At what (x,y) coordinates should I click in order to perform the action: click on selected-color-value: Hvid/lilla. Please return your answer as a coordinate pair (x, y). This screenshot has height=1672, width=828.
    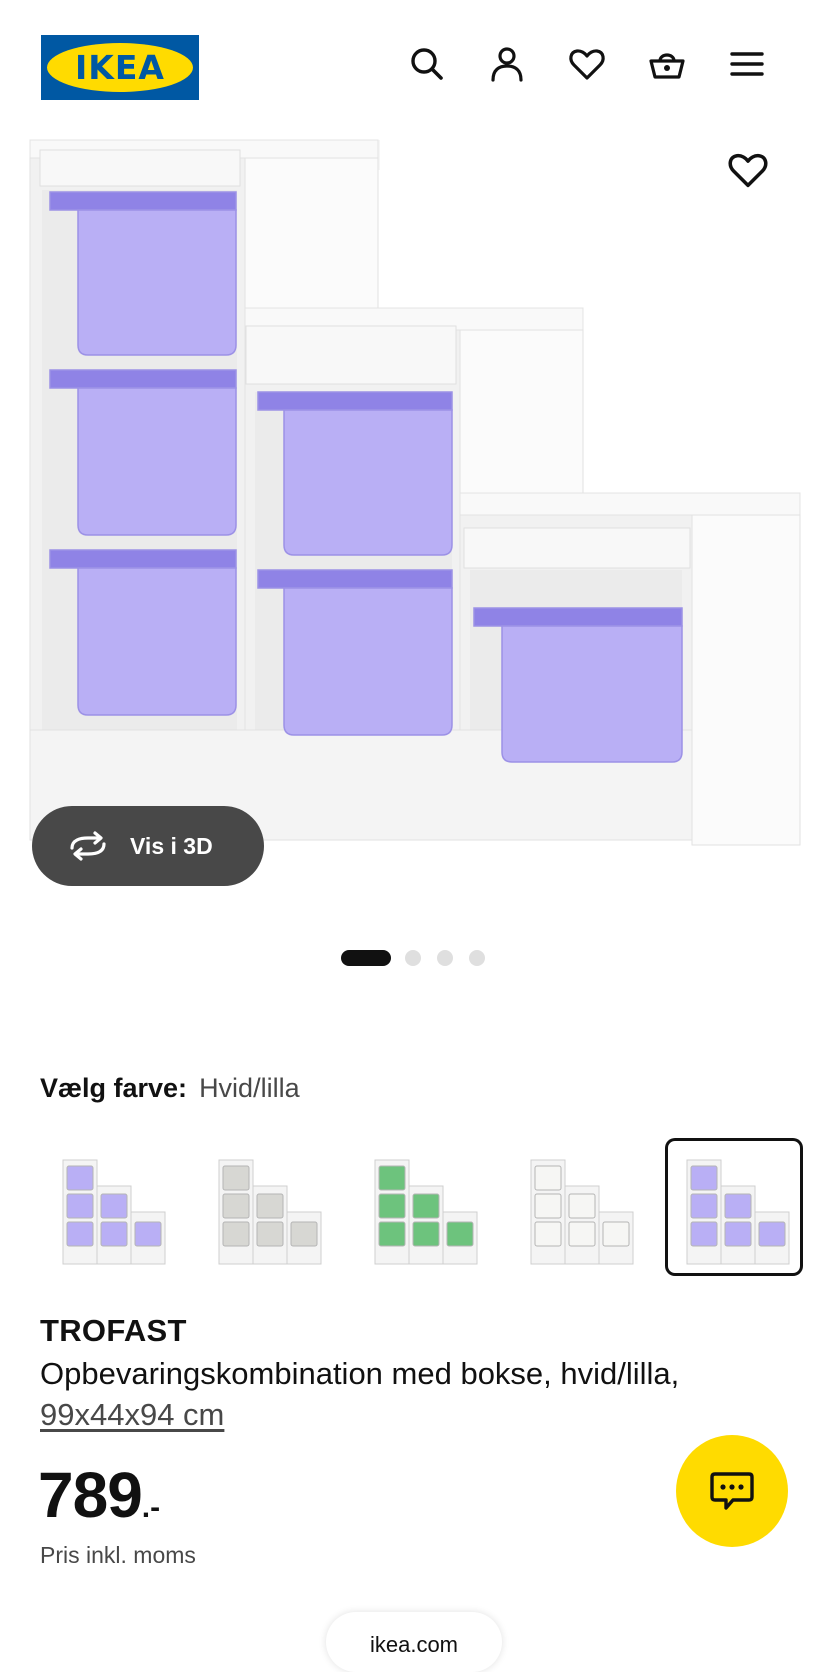
    Looking at the image, I should click on (249, 1088).